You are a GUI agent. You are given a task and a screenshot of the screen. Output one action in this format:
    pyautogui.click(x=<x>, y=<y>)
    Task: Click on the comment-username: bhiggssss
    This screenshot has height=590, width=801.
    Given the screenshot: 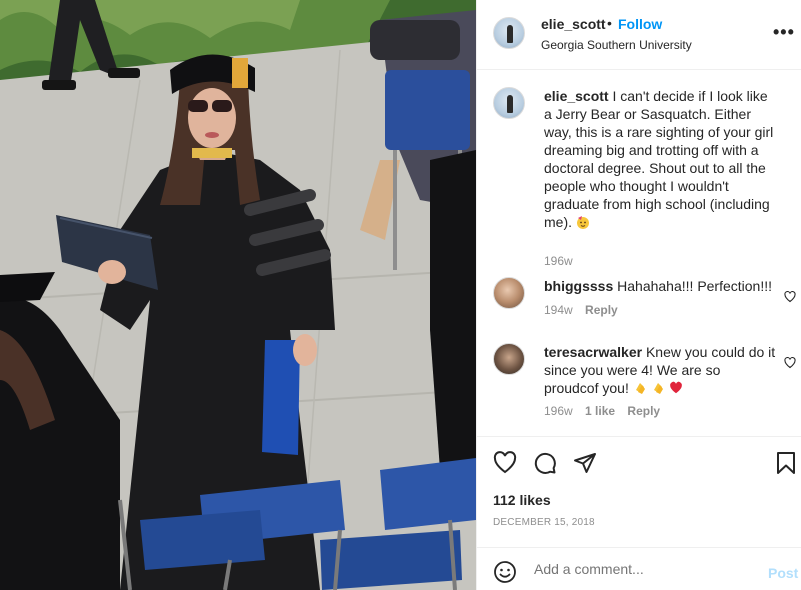 What is the action you would take?
    pyautogui.click(x=578, y=286)
    